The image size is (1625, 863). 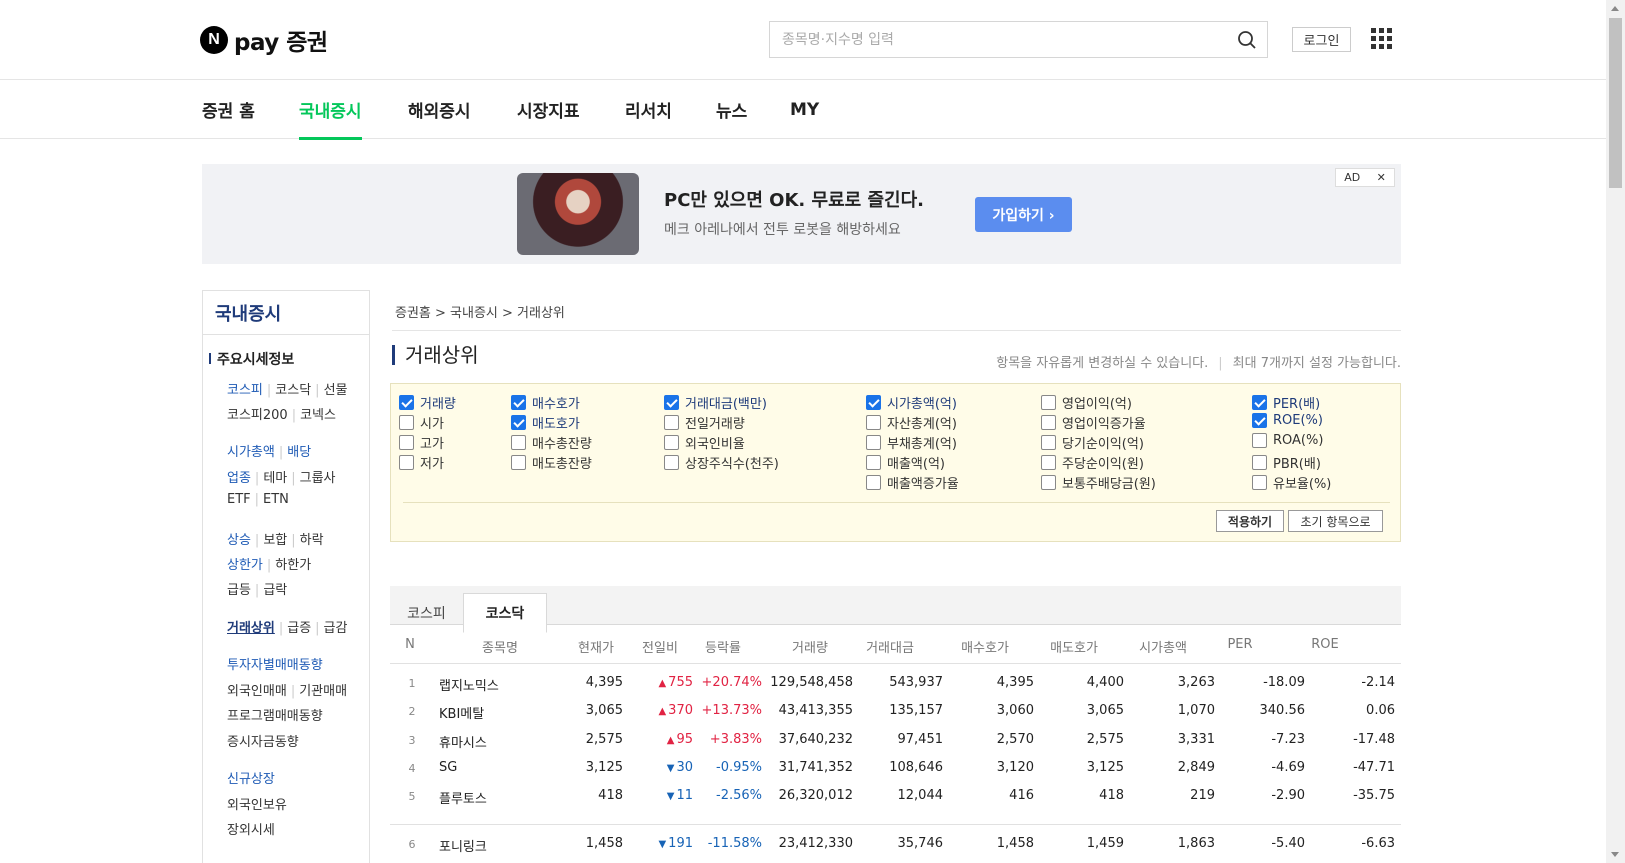 I want to click on option-checkbox: 매도호가, so click(x=545, y=422).